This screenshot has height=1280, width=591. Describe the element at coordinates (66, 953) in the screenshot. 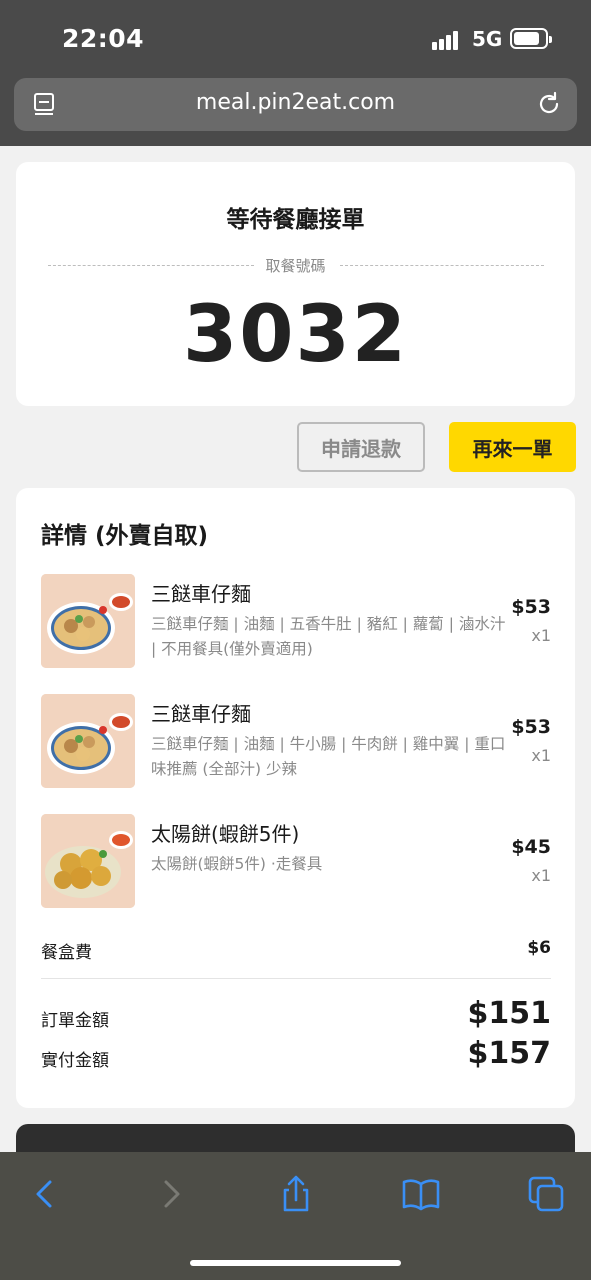

I see `box-fee-label: 餐盒費` at that location.